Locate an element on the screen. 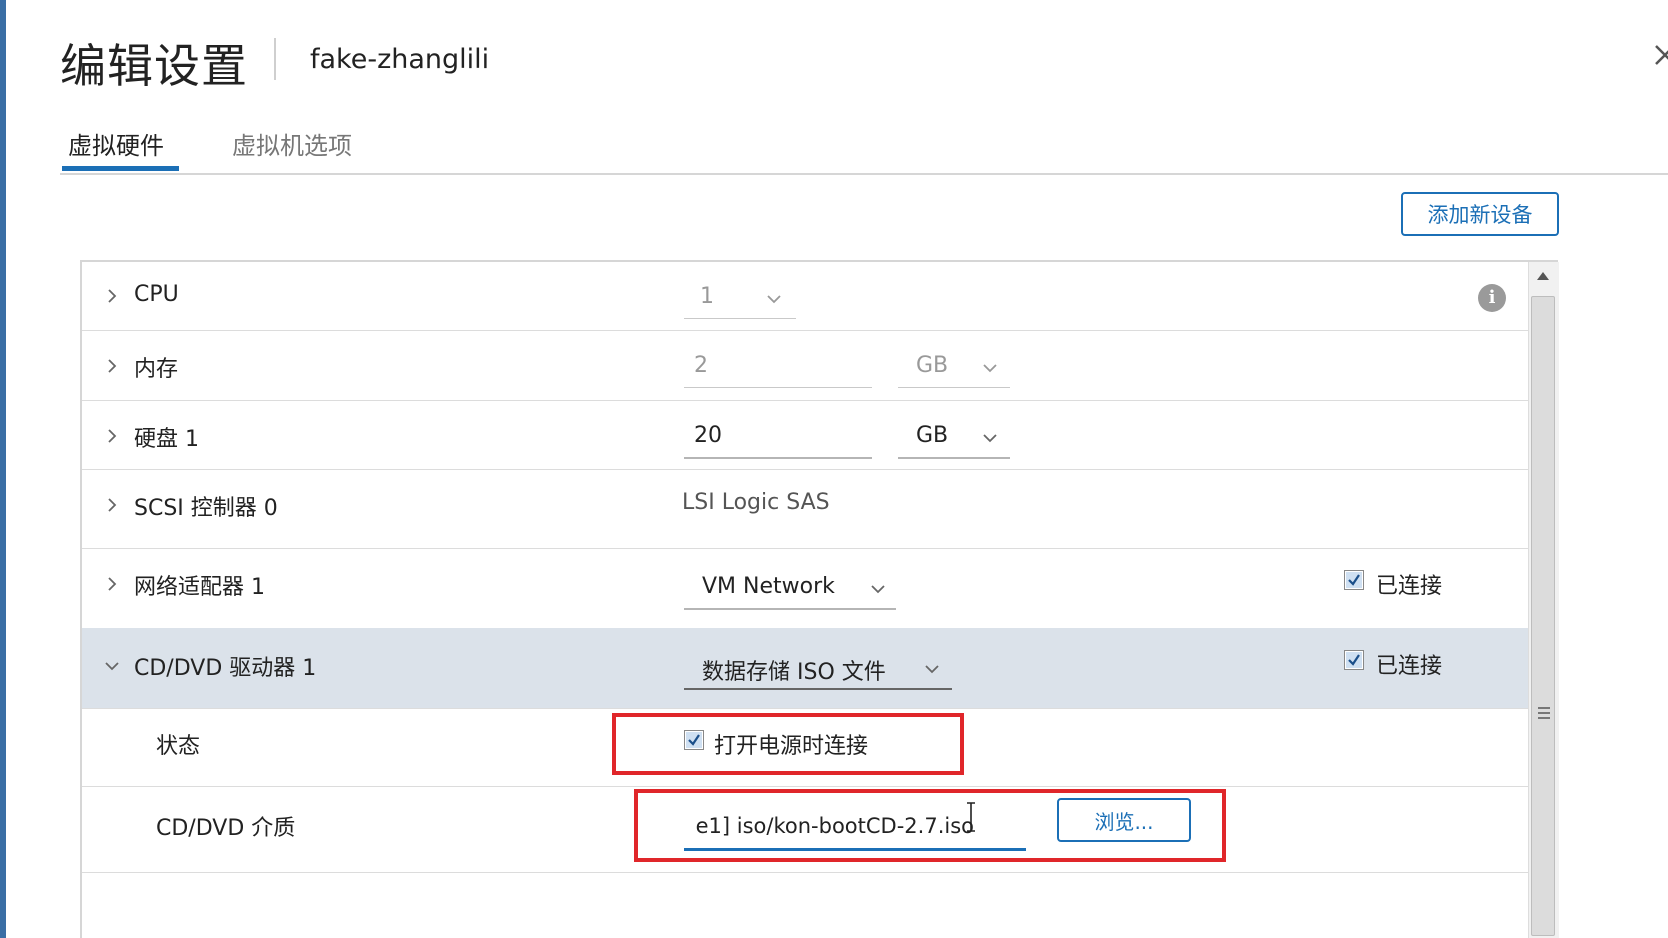 This screenshot has height=938, width=1668. tab-vm-options: 虚拟机选项 is located at coordinates (292, 148).